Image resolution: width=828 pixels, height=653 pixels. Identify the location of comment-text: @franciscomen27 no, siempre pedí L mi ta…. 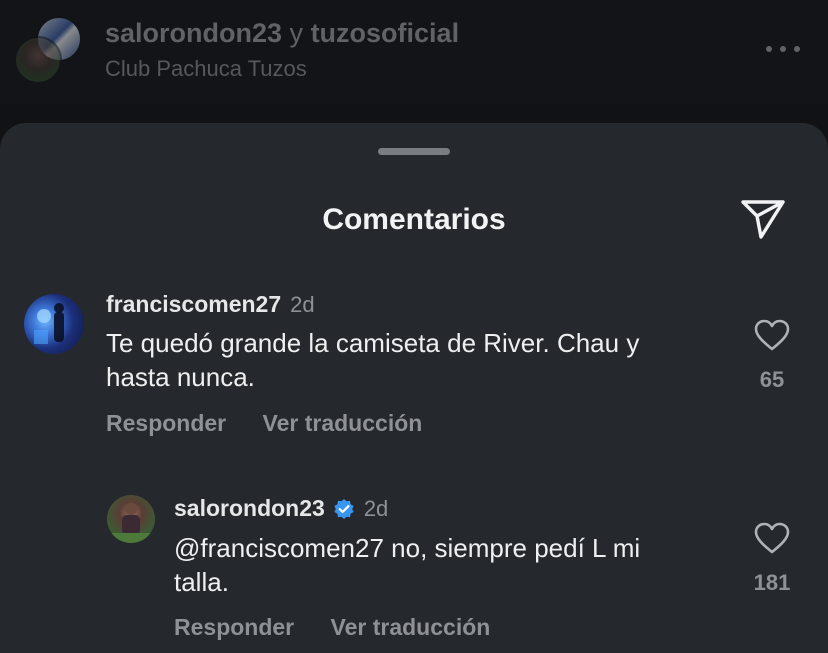
(407, 565).